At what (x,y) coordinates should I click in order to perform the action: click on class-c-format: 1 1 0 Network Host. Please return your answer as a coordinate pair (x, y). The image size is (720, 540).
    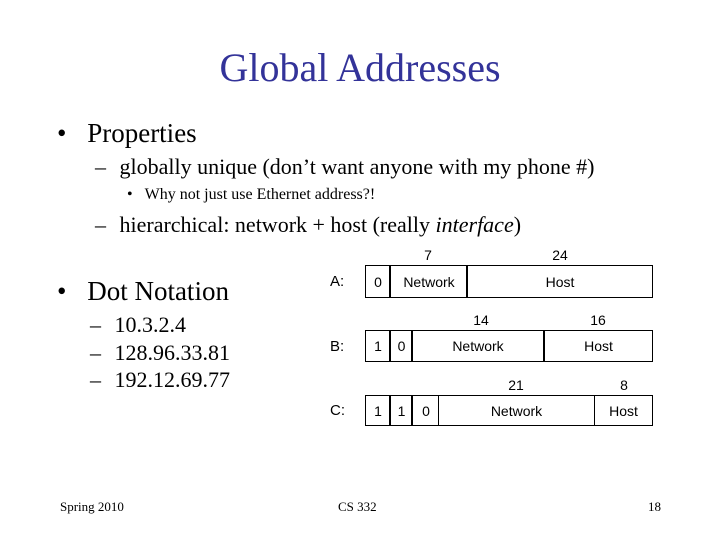
    Looking at the image, I should click on (509, 410).